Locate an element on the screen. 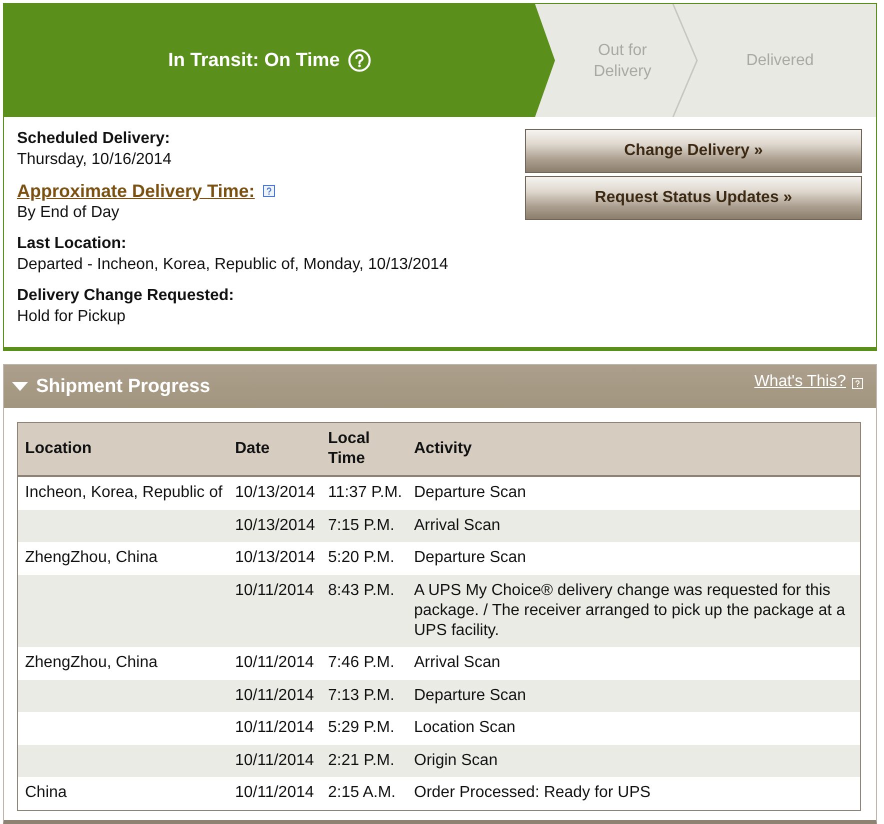 The width and height of the screenshot is (884, 824). caret-icon is located at coordinates (20, 386).